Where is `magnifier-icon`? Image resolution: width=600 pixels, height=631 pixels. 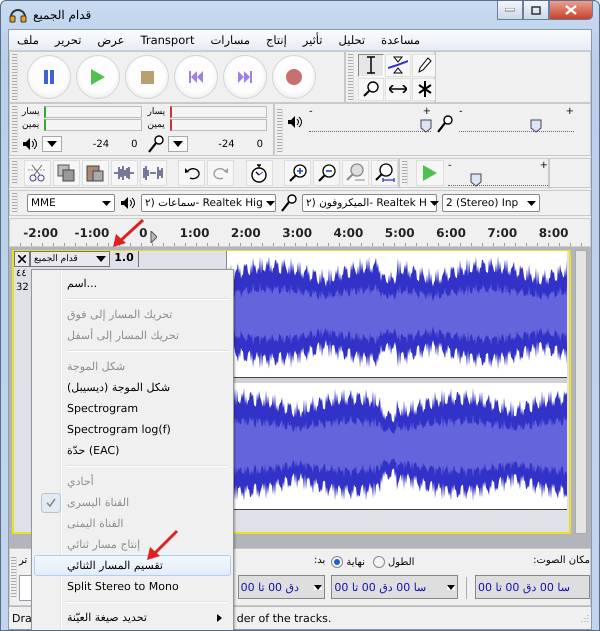 magnifier-icon is located at coordinates (371, 89).